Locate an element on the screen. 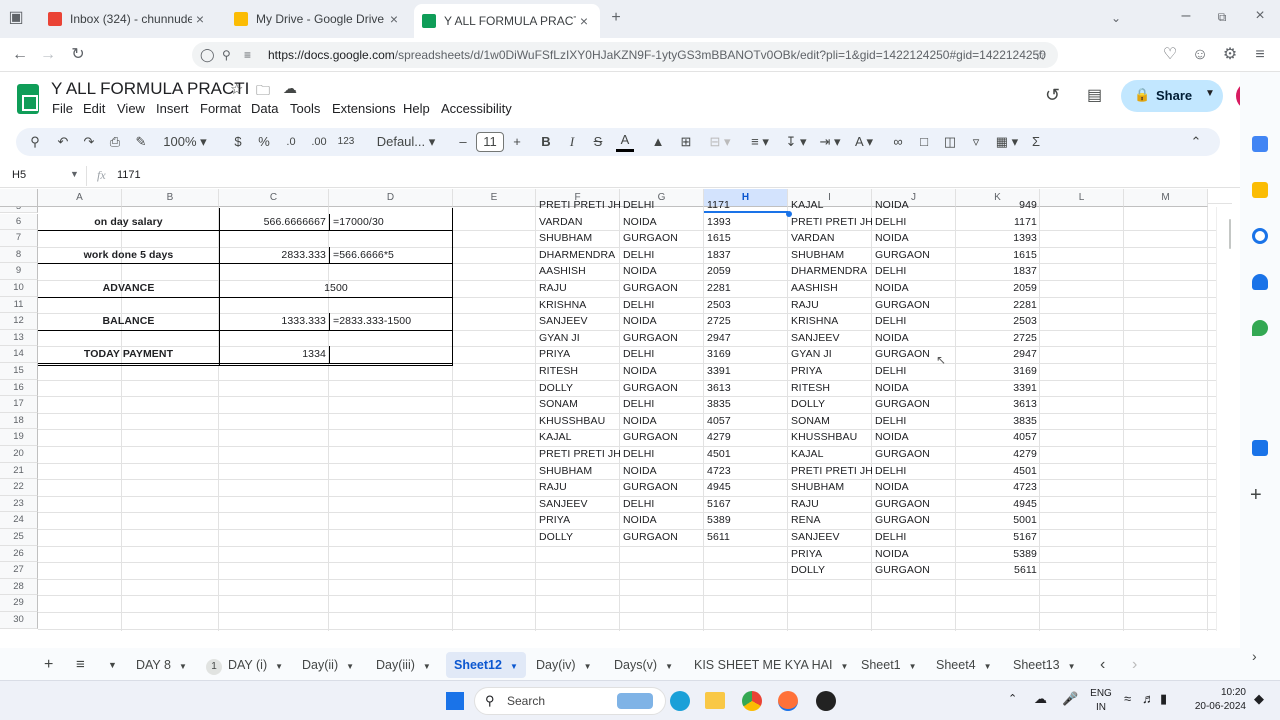 This screenshot has height=720, width=1280. cell-name: PRIYA is located at coordinates (578, 354).